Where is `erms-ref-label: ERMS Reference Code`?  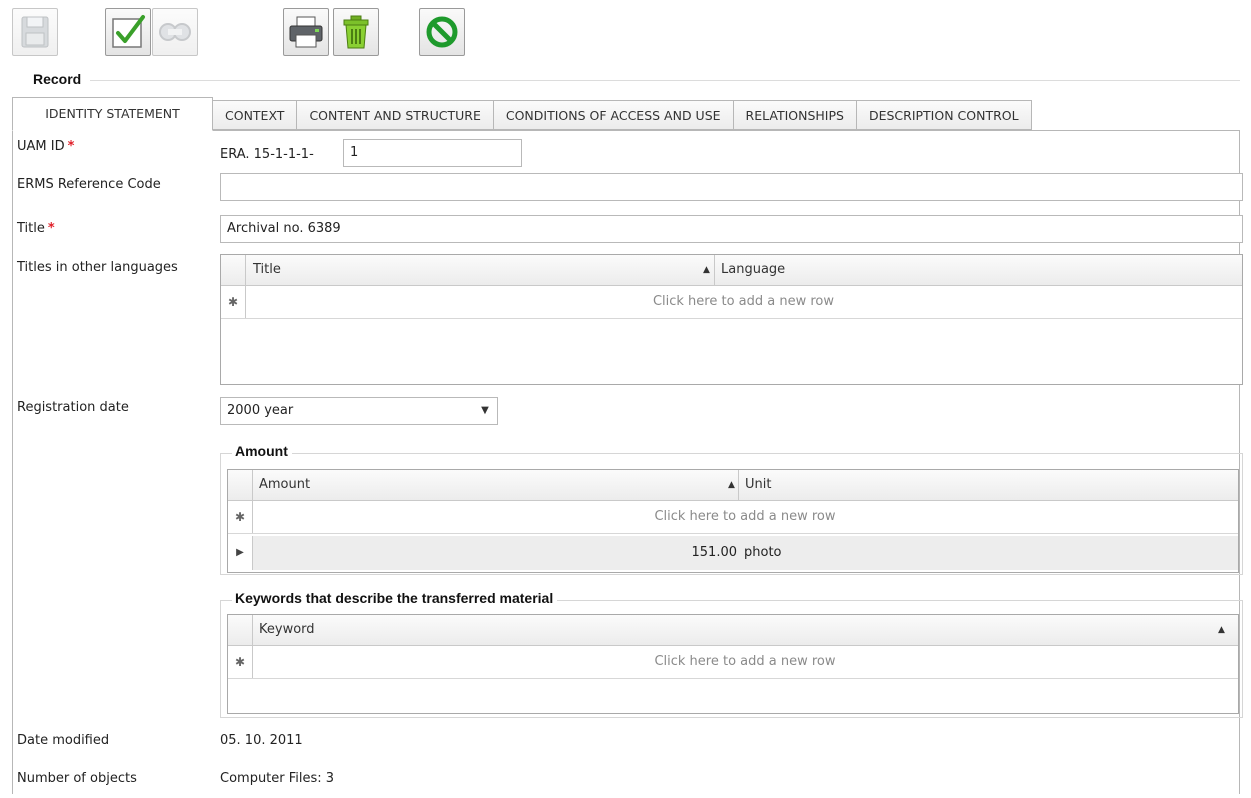 erms-ref-label: ERMS Reference Code is located at coordinates (89, 184).